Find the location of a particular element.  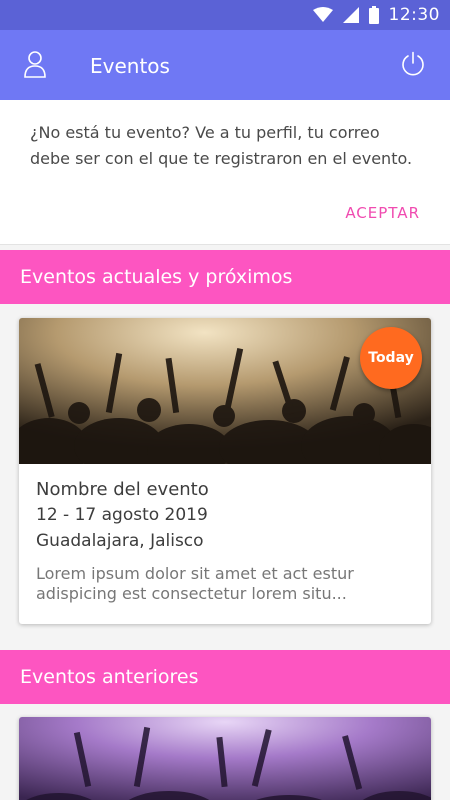

accept-button: ACEPTAR is located at coordinates (382, 213).